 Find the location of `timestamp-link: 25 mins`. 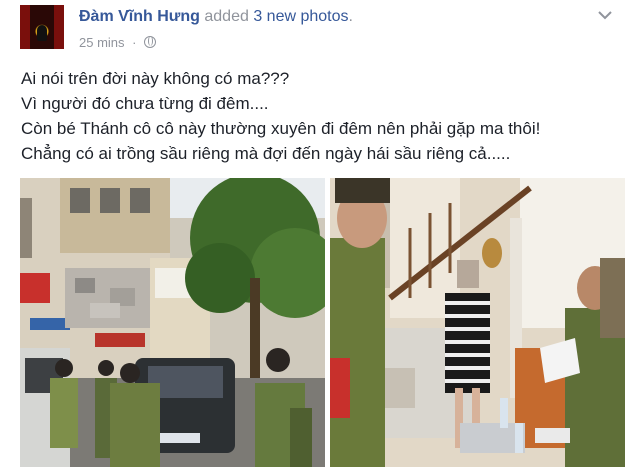

timestamp-link: 25 mins is located at coordinates (102, 42).